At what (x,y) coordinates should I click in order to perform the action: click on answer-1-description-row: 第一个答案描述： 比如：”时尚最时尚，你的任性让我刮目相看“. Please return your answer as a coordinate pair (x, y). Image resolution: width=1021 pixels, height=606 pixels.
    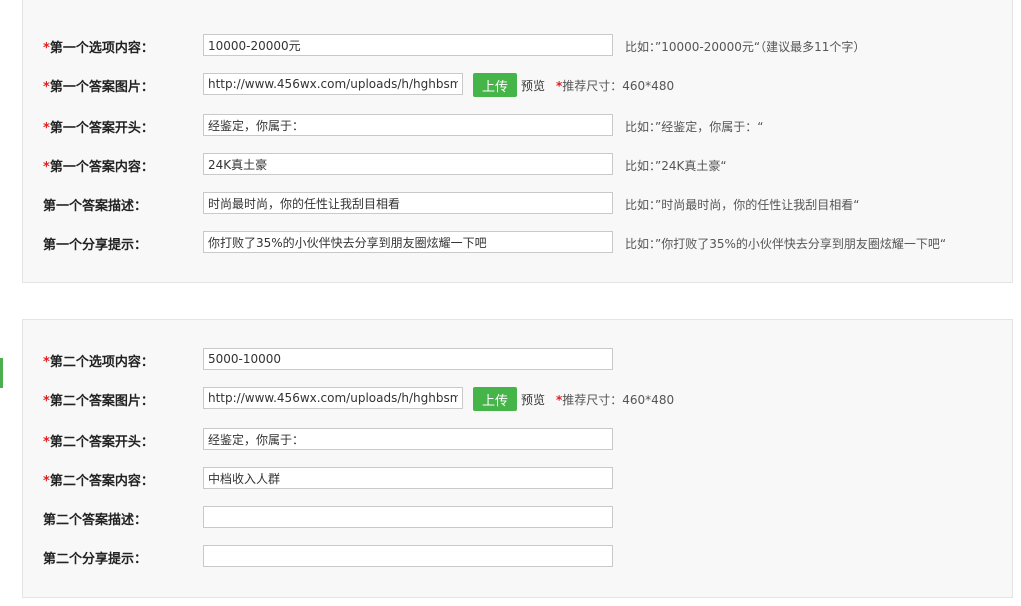
    Looking at the image, I should click on (517, 204).